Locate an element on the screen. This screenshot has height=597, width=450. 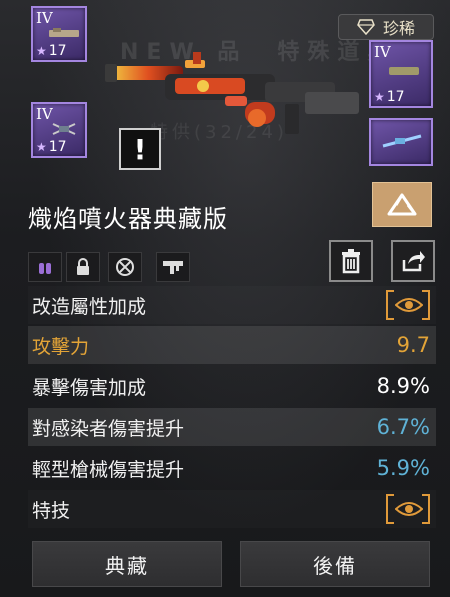
module-ammo is located at coordinates (45, 267).